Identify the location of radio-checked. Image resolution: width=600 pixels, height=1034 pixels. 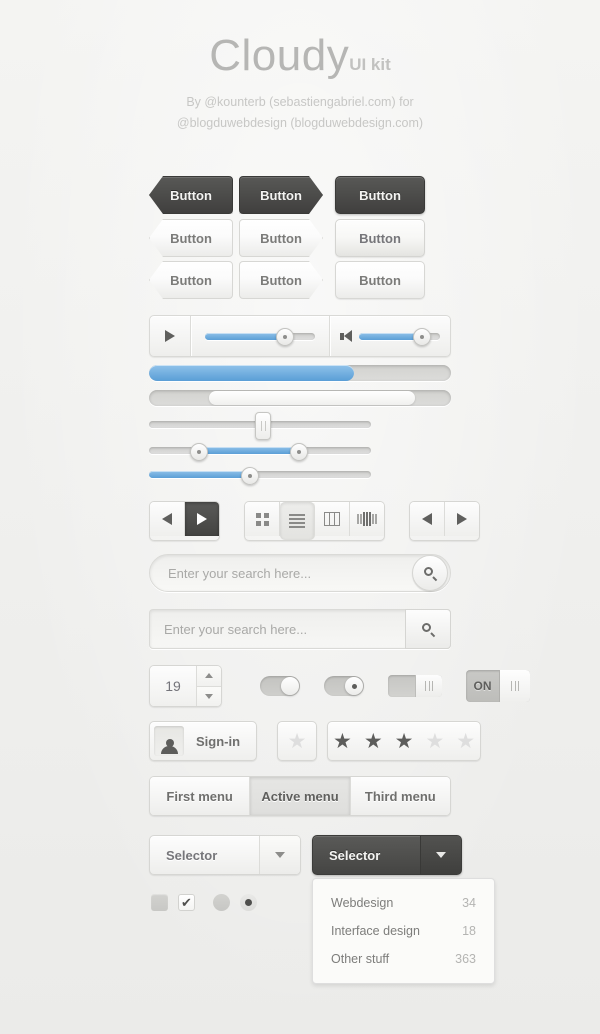
(248, 902).